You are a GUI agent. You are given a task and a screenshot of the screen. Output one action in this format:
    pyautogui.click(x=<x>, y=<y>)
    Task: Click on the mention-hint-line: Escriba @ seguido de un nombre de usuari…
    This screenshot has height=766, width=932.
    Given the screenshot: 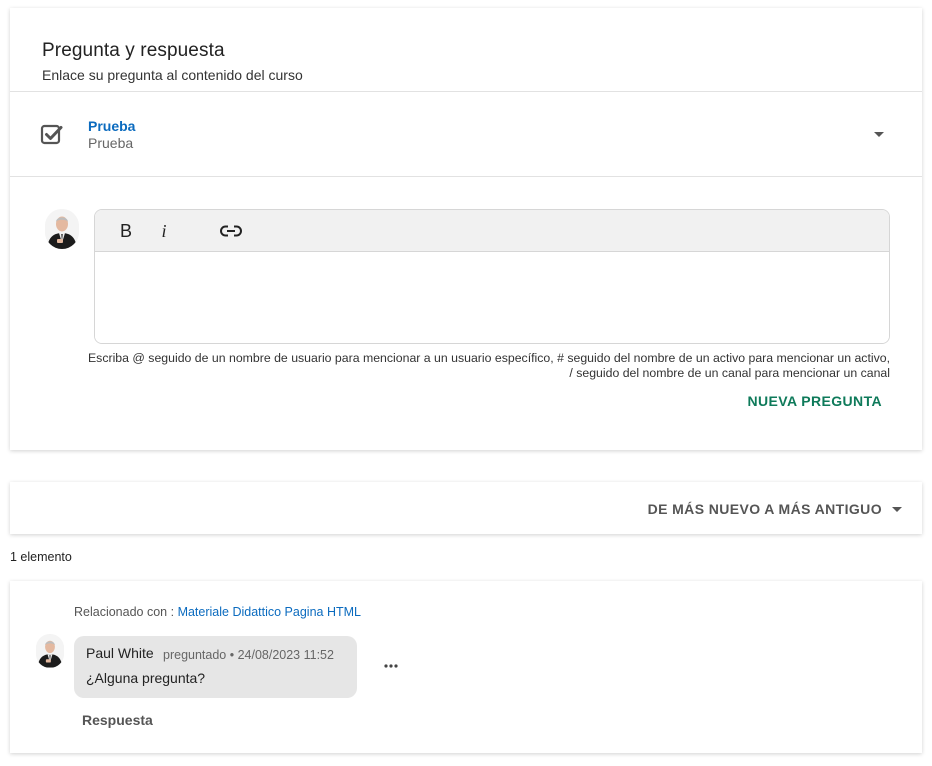 What is the action you would take?
    pyautogui.click(x=488, y=358)
    